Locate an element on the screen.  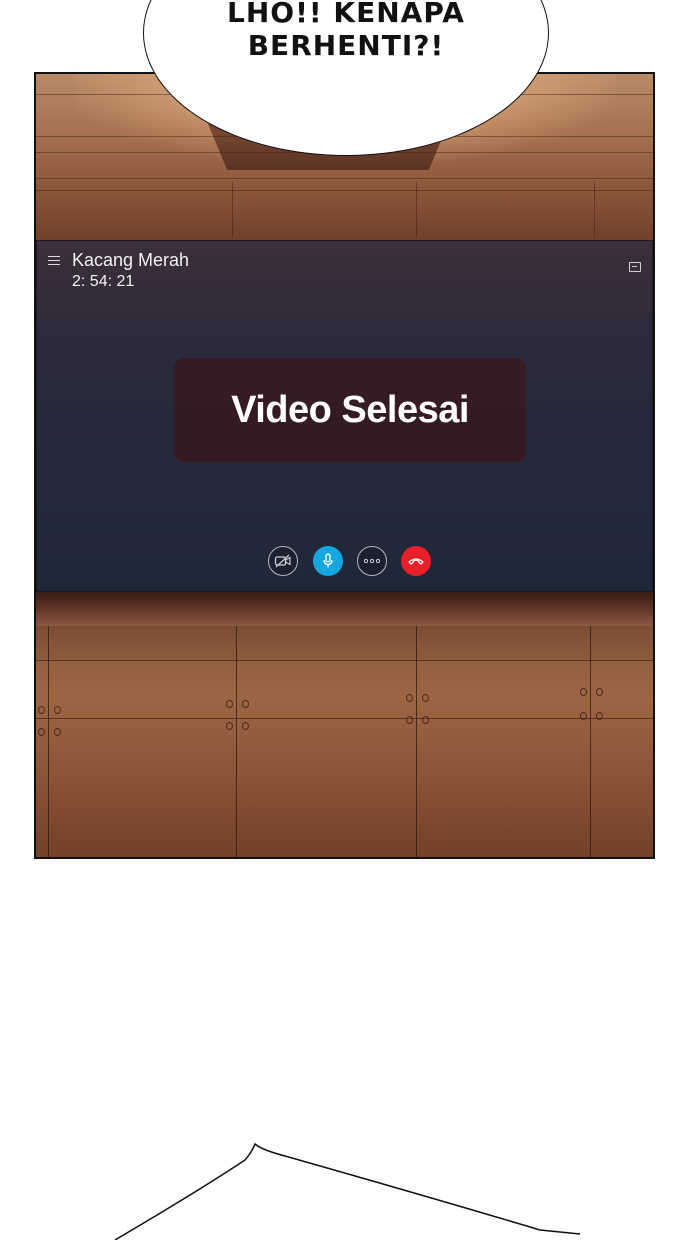
caller-name: Kacang Merah is located at coordinates (131, 260).